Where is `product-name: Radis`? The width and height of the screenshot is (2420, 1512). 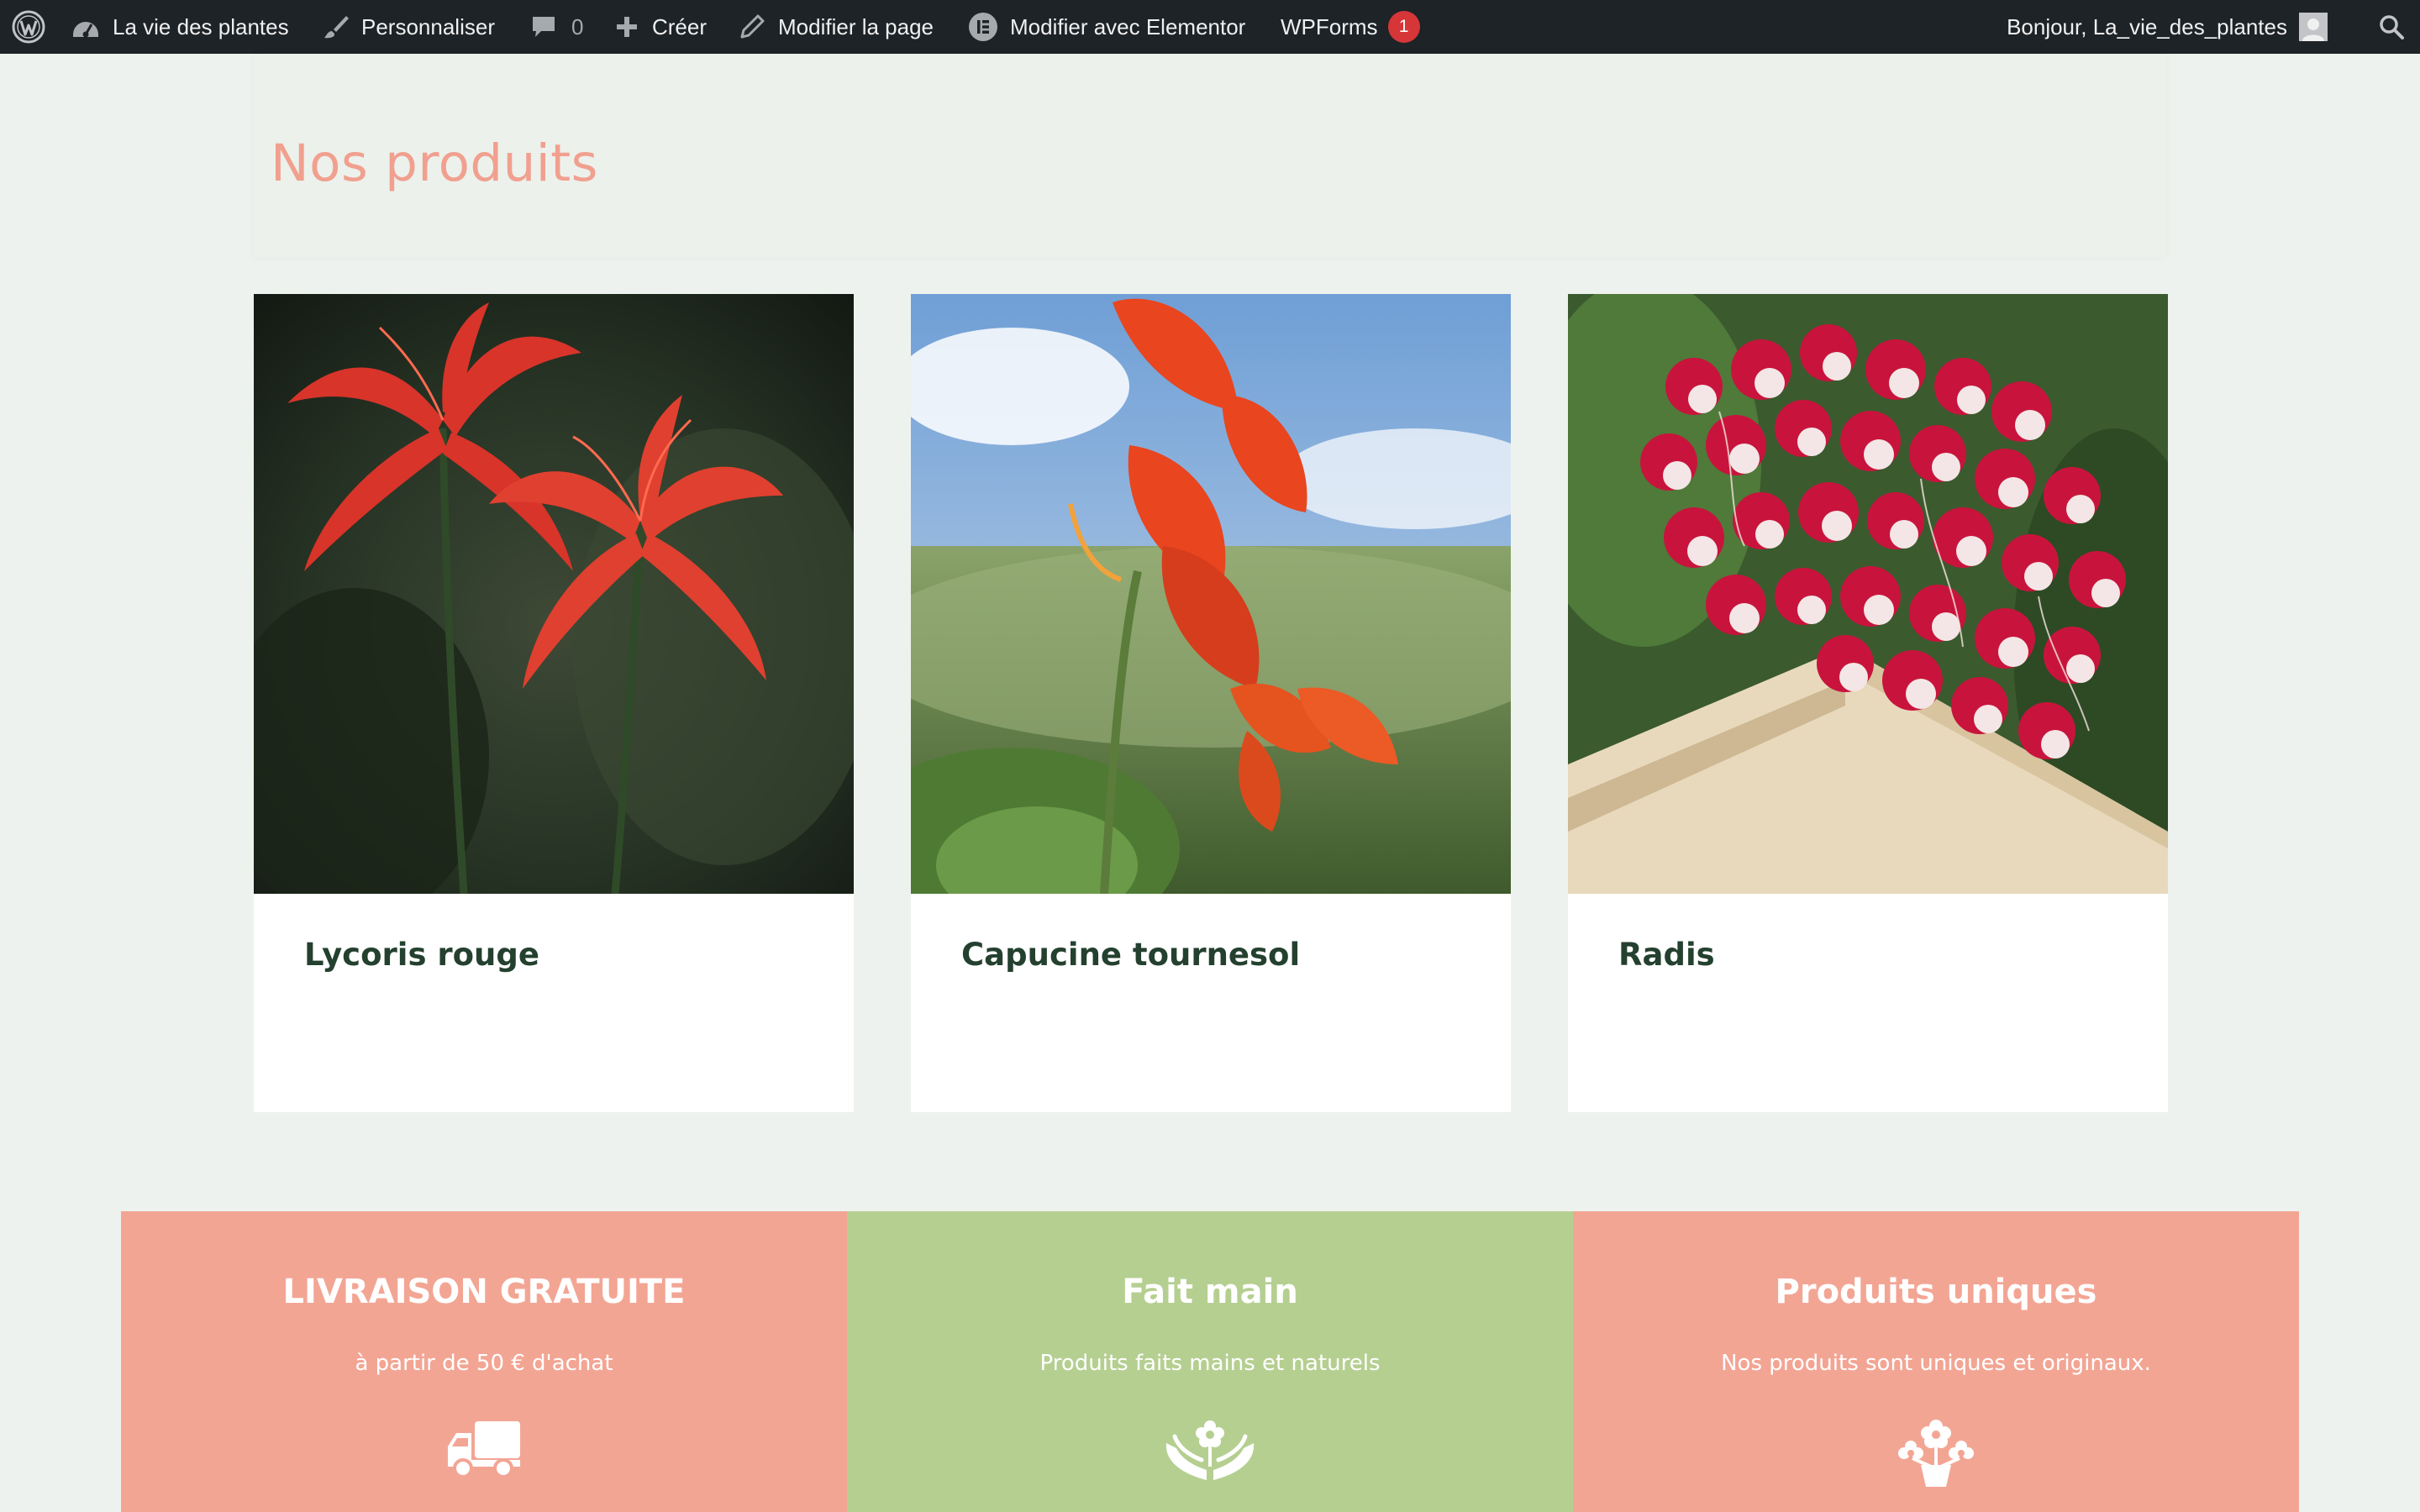
product-name: Radis is located at coordinates (1666, 954).